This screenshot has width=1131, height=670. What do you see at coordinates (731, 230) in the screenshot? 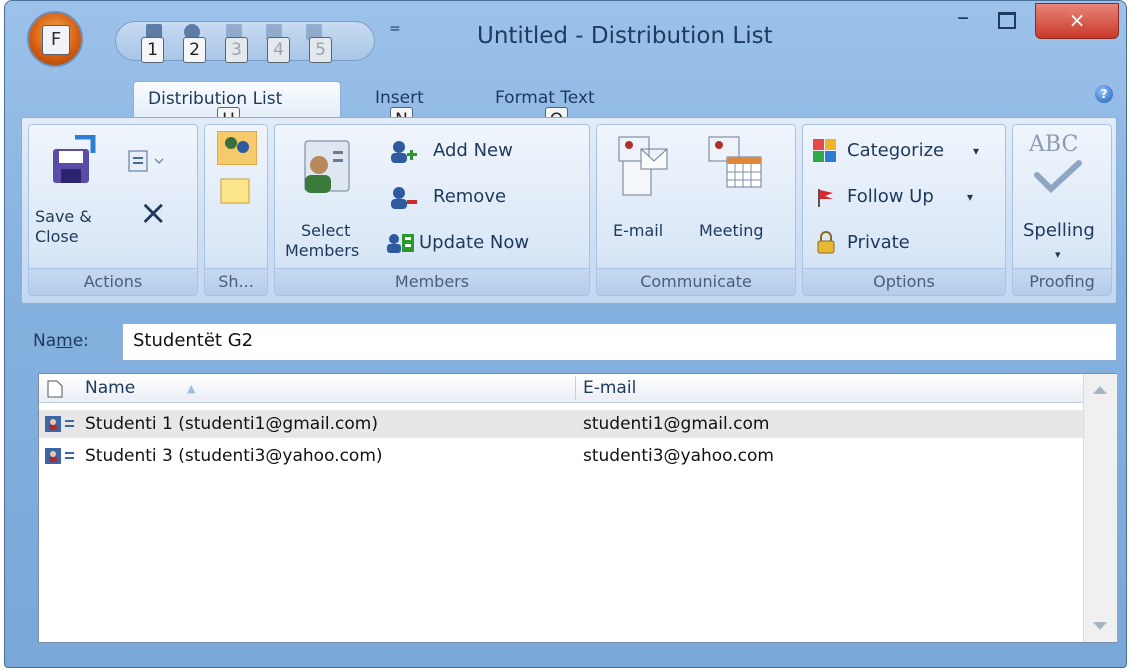
I see `meeting-label: Meeting` at bounding box center [731, 230].